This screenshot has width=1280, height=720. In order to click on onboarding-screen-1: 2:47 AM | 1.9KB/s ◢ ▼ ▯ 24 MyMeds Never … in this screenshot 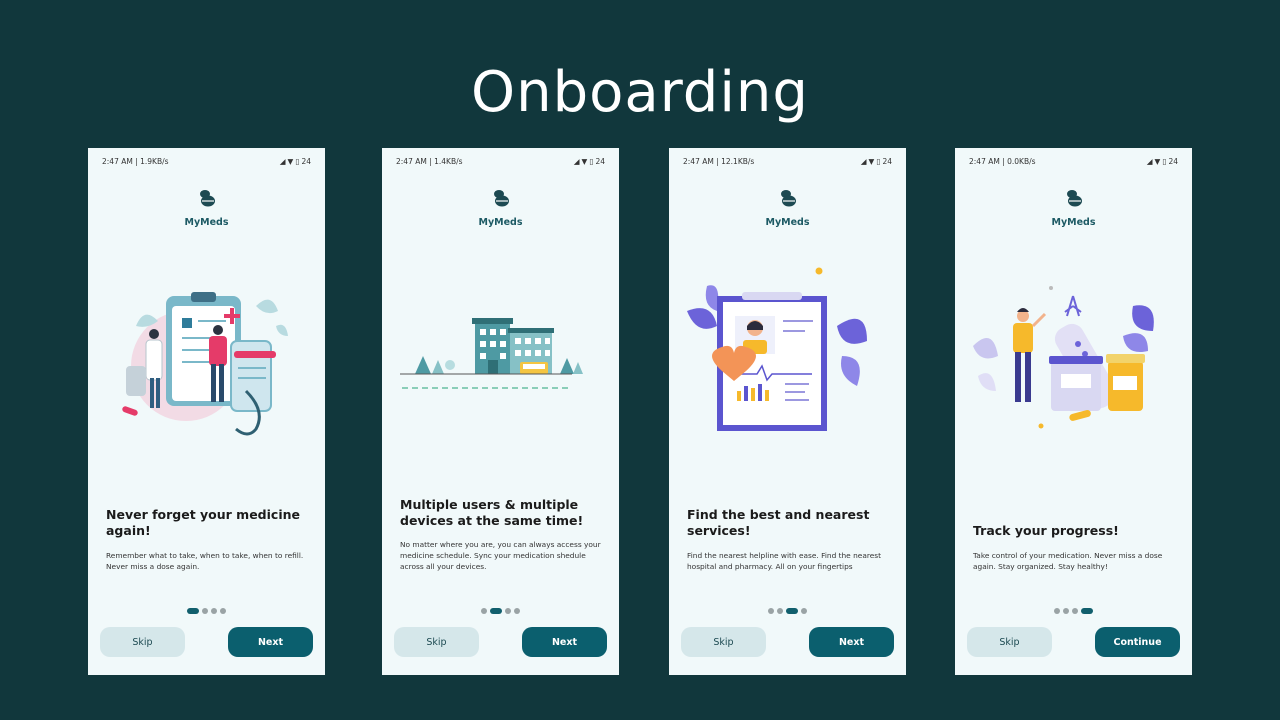, I will do `click(206, 411)`.